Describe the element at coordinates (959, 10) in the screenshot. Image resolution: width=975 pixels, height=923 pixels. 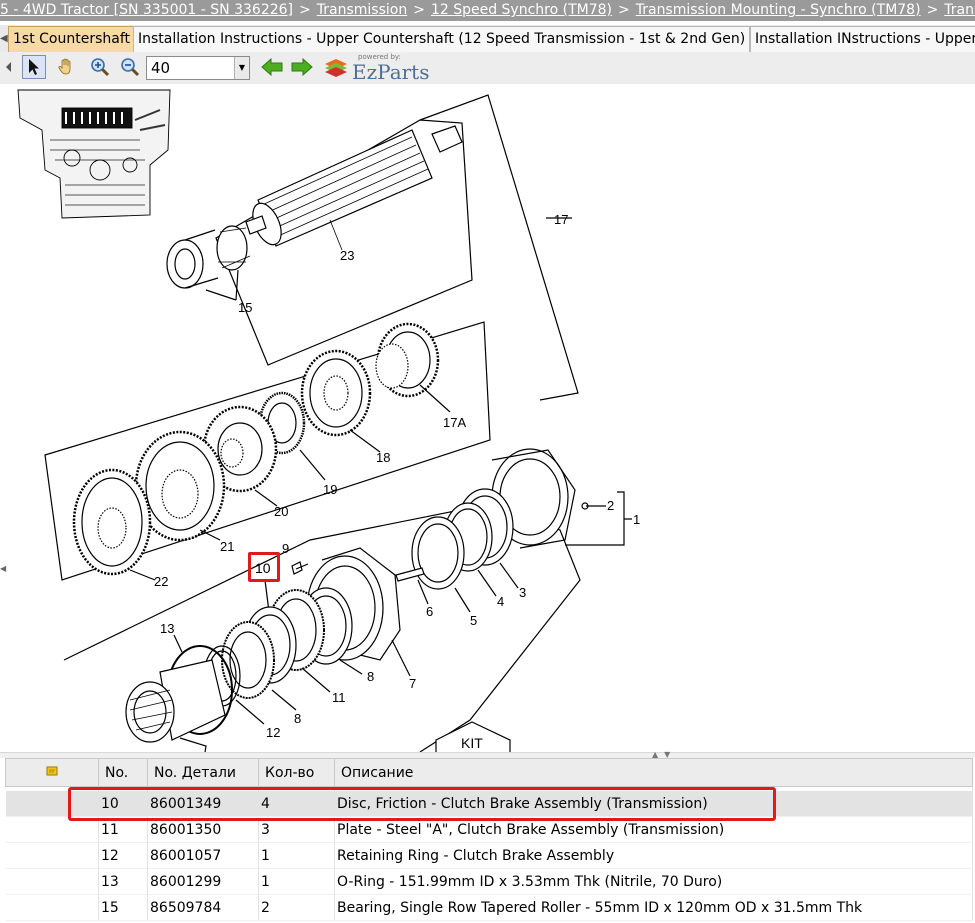
I see `breadcrumb-item-trans: Trans` at that location.